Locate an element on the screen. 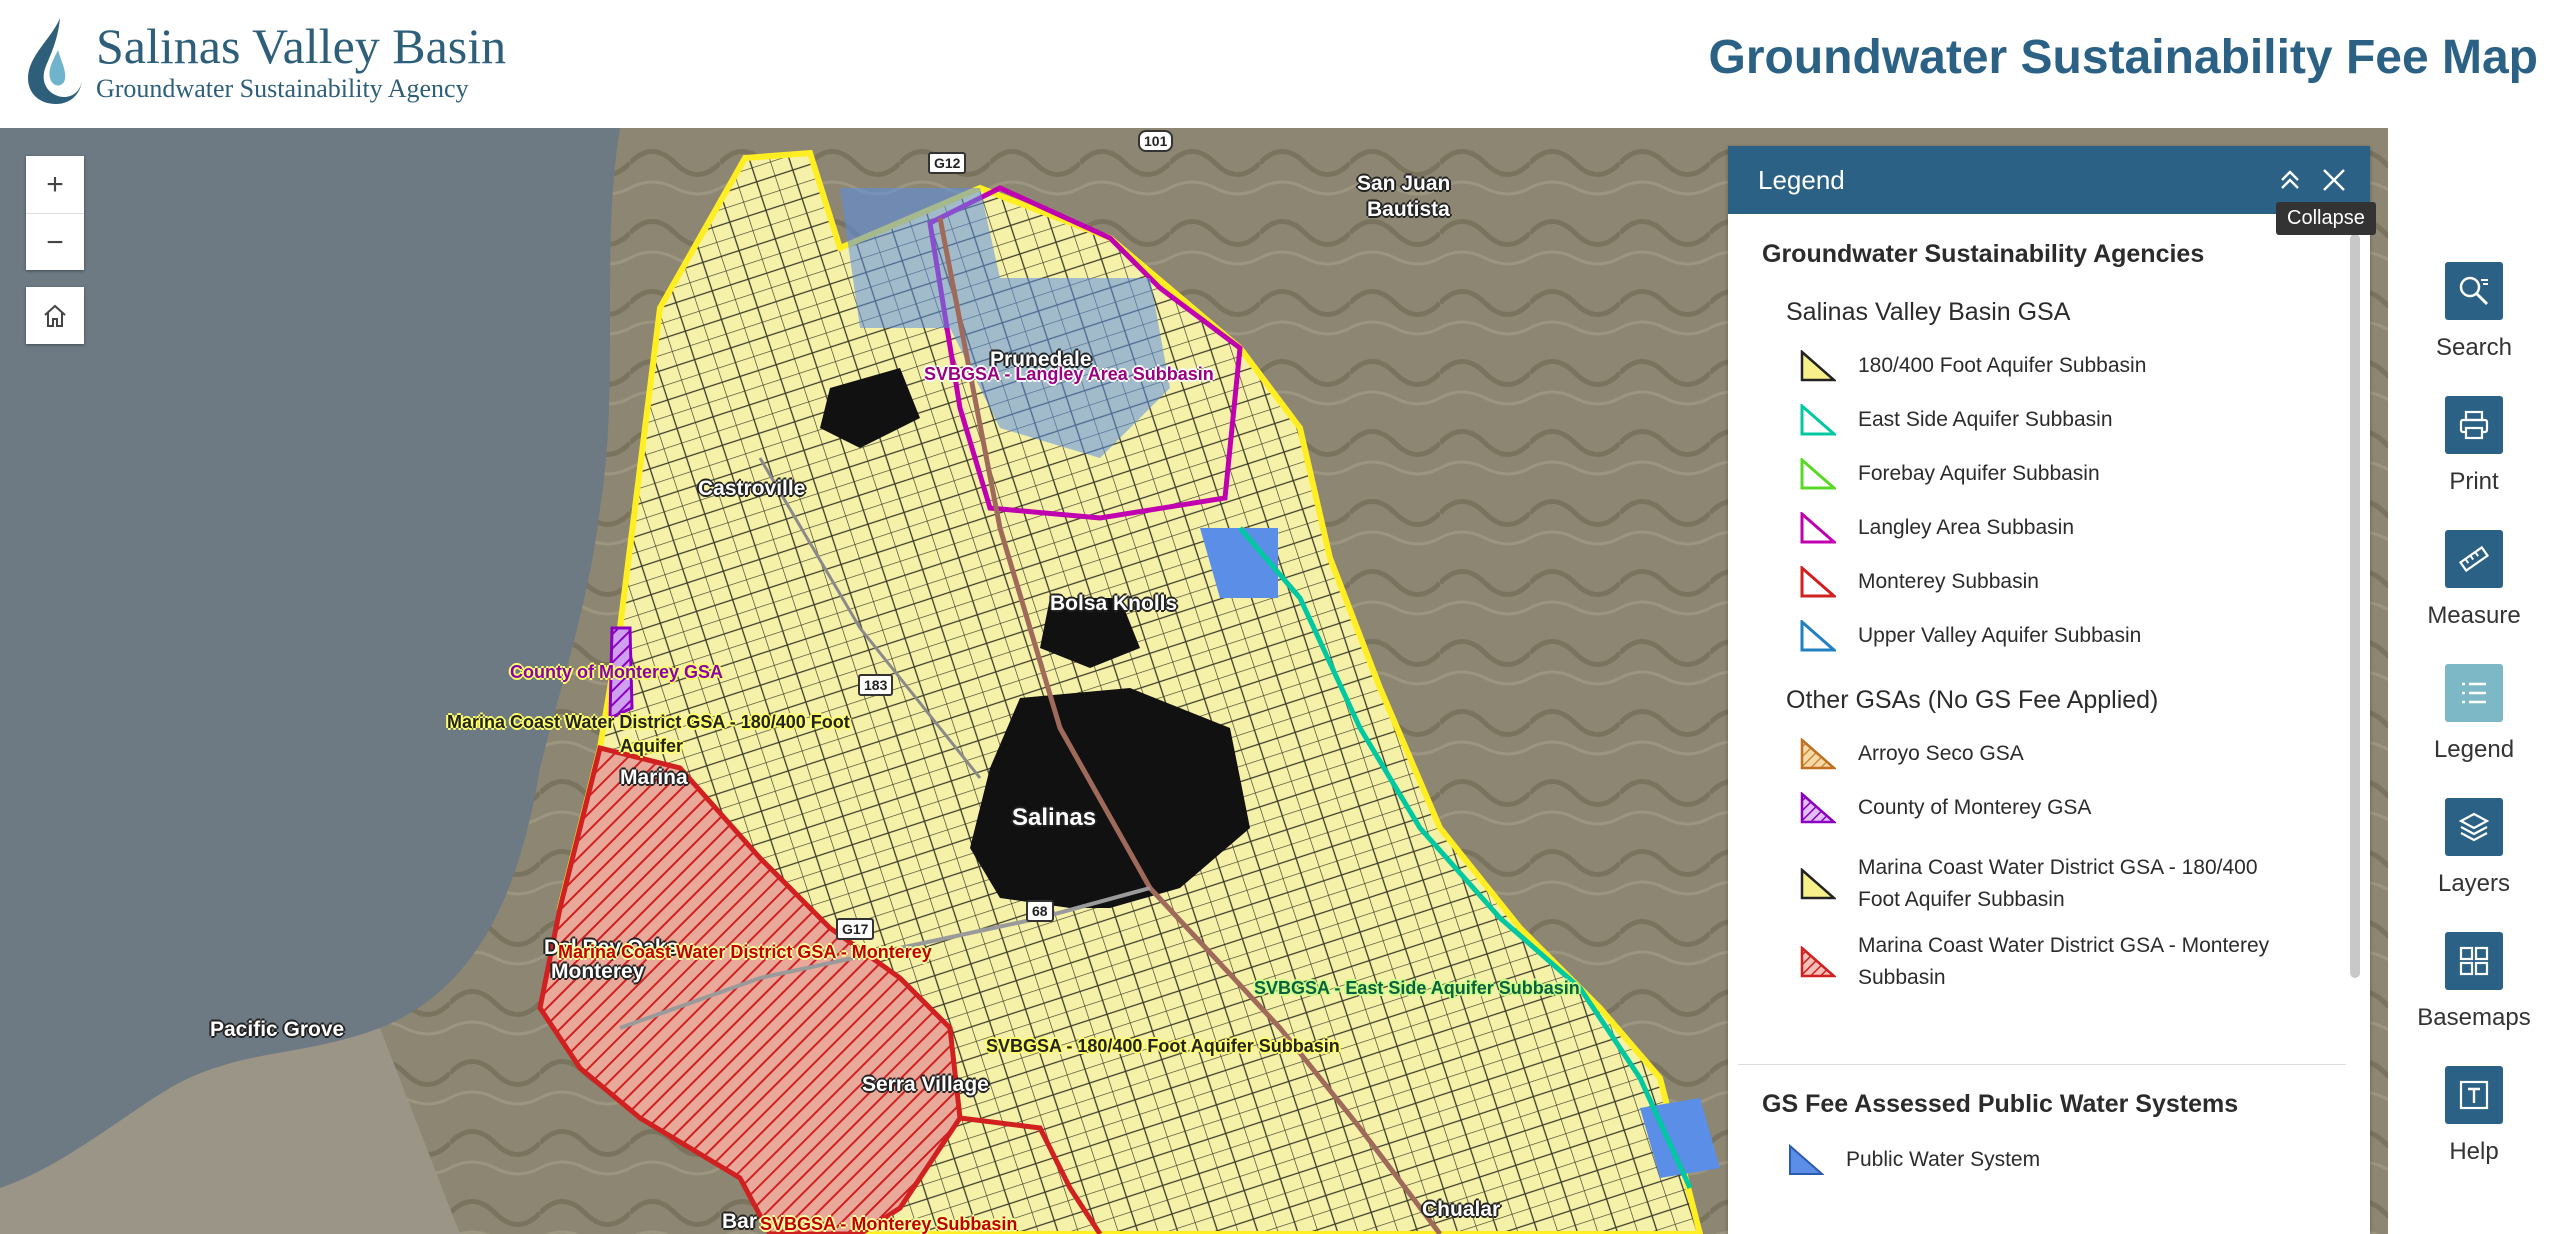 This screenshot has width=2560, height=1234. agency-name: Salinas Valley Basin is located at coordinates (301, 46).